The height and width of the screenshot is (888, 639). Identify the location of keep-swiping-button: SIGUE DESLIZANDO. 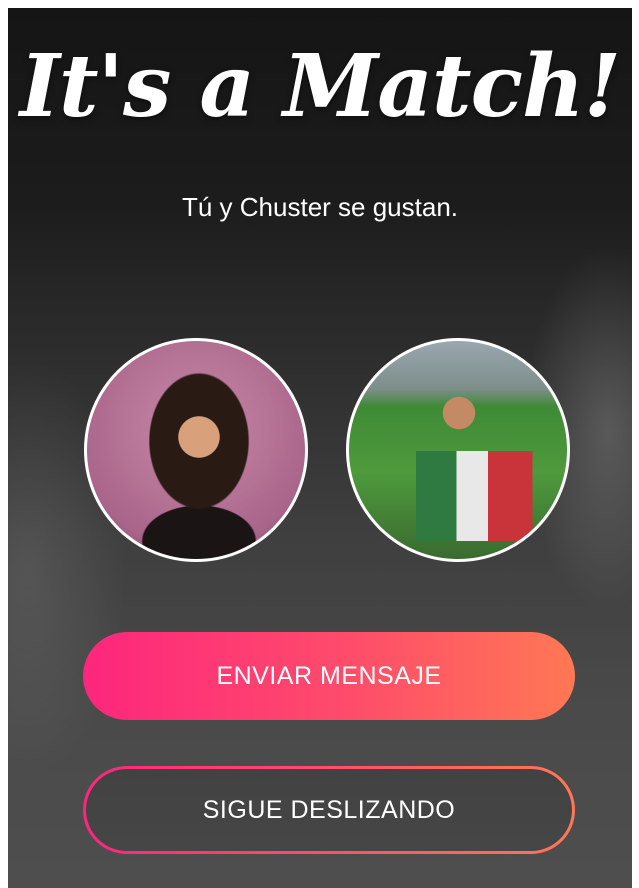
(329, 810).